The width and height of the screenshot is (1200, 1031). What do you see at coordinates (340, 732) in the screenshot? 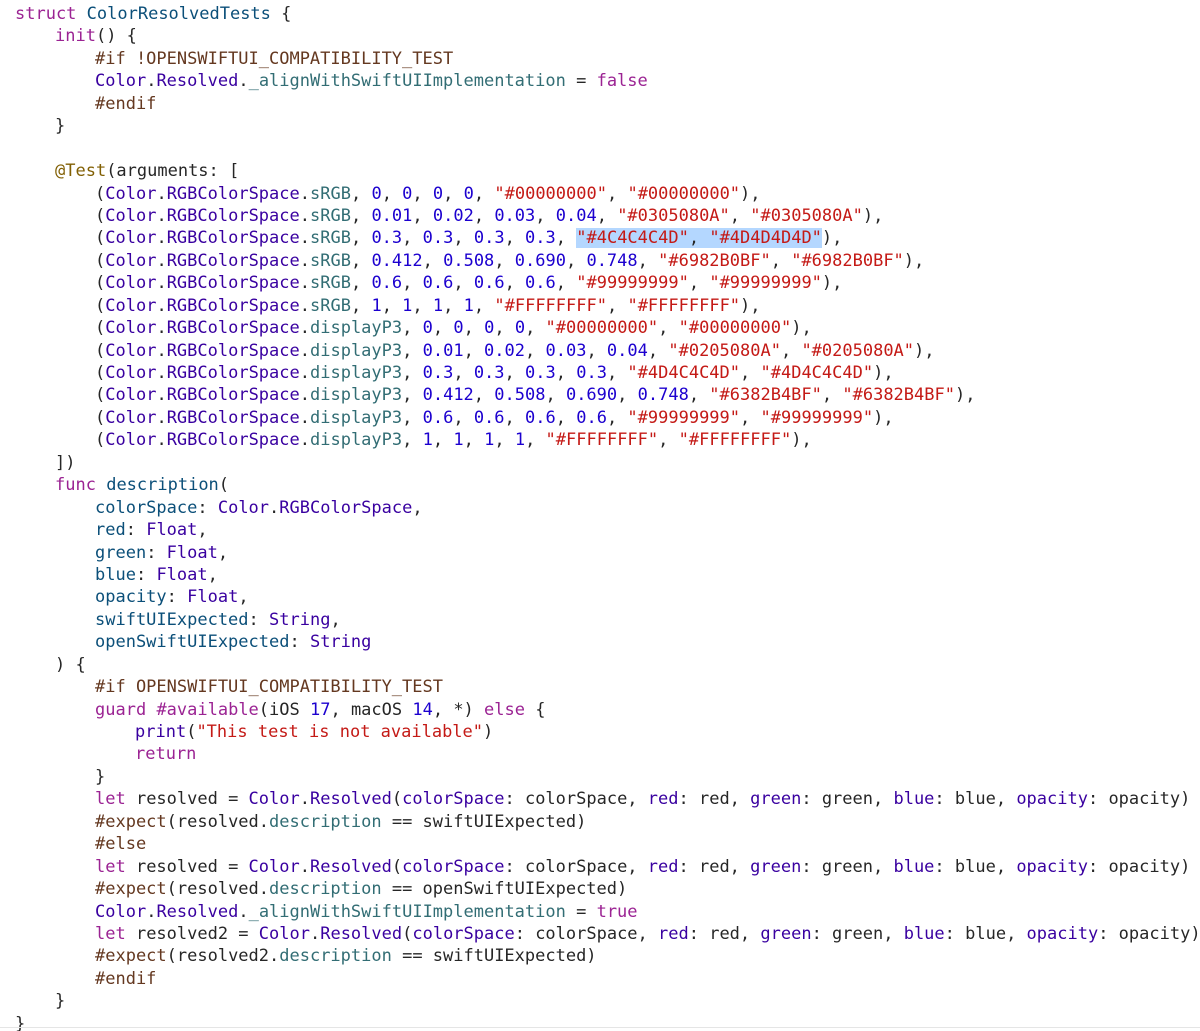
I see `code-token: "This test is not available"` at bounding box center [340, 732].